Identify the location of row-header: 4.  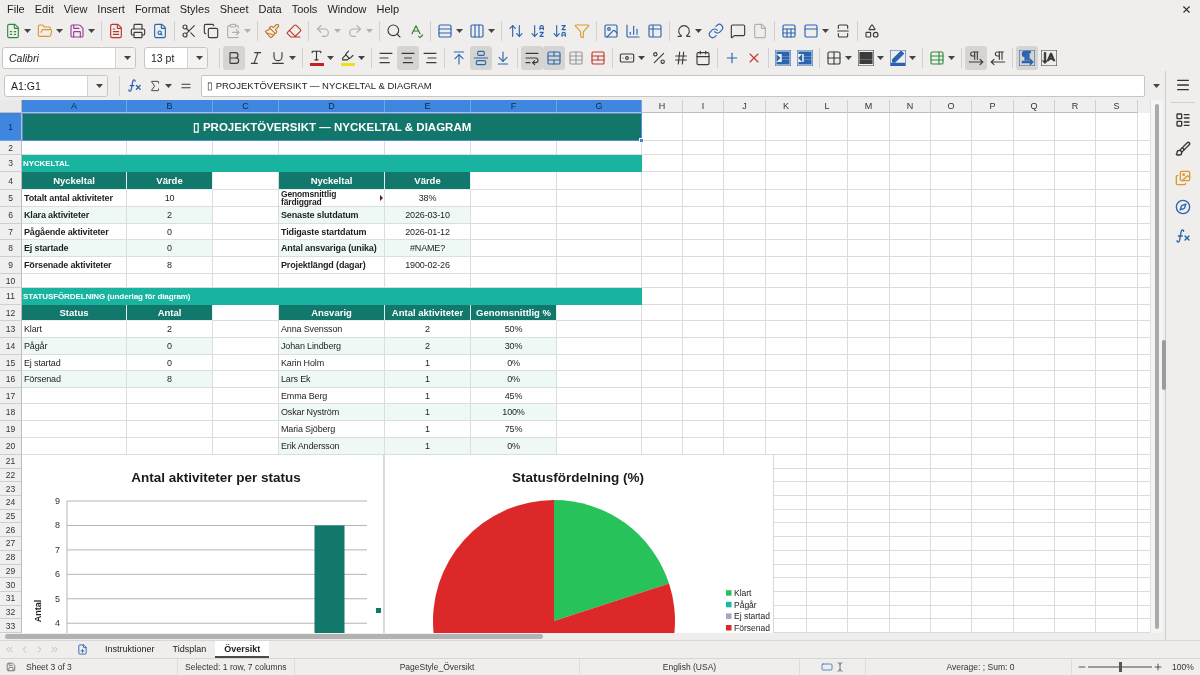
(11, 181).